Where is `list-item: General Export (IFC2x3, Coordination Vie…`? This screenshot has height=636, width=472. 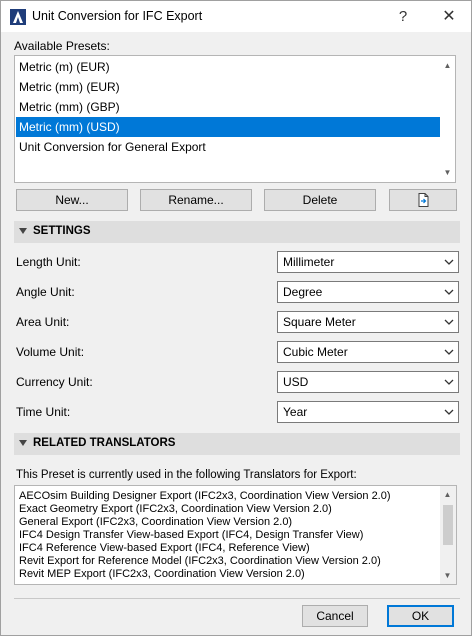
list-item: General Export (IFC2x3, Coordination Vie… is located at coordinates (156, 522).